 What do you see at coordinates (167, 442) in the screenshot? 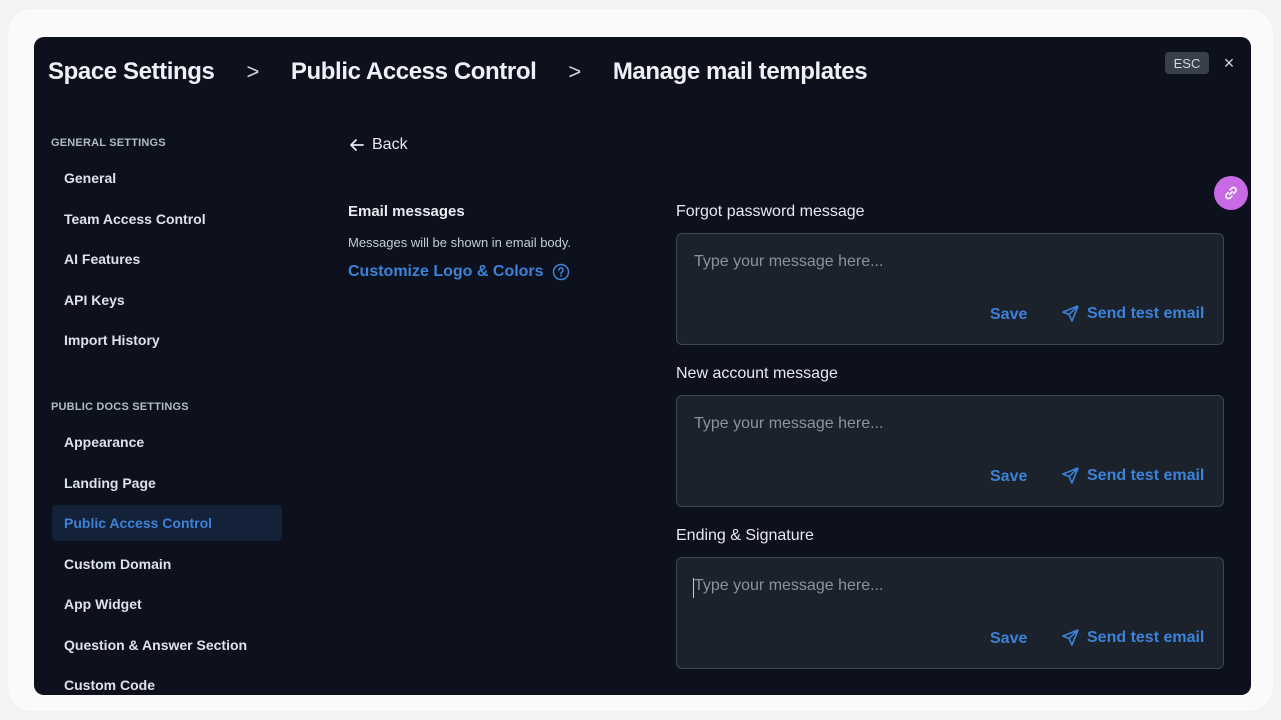
I see `sidebar-item-appearance: Appearance` at bounding box center [167, 442].